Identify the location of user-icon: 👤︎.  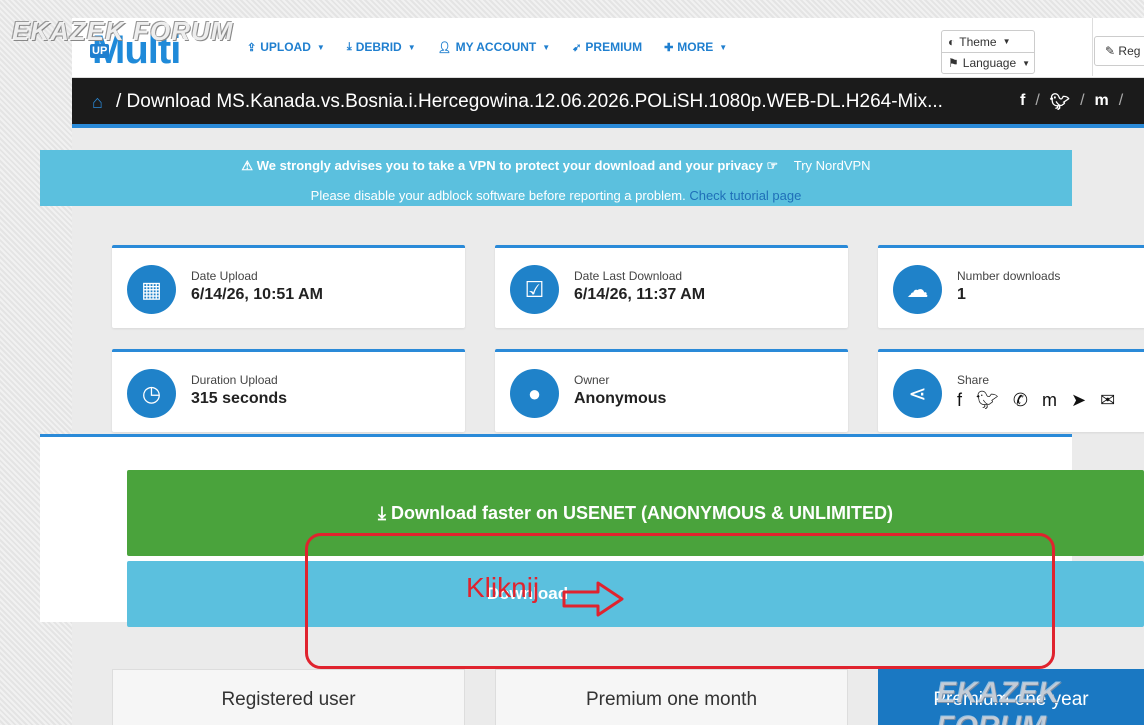
(444, 47).